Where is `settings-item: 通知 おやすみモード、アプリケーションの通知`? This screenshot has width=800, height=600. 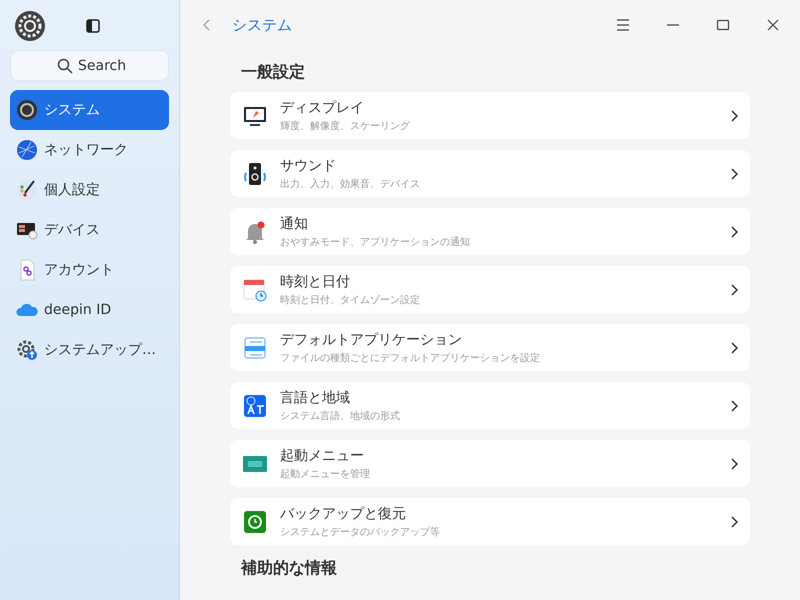
settings-item: 通知 おやすみモード、アプリケーションの通知 is located at coordinates (490, 231).